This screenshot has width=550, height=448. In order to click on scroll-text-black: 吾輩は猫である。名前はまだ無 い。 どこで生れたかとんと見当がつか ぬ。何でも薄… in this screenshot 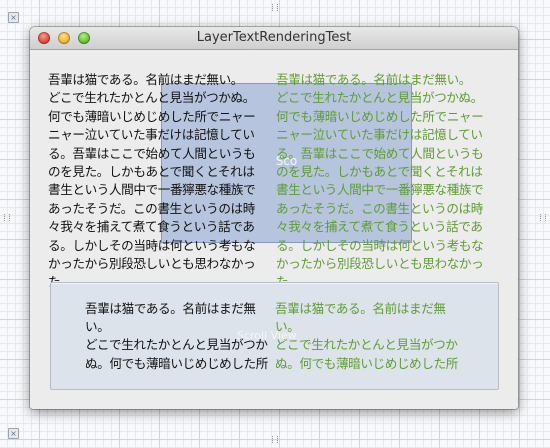, I will do `click(176, 336)`.